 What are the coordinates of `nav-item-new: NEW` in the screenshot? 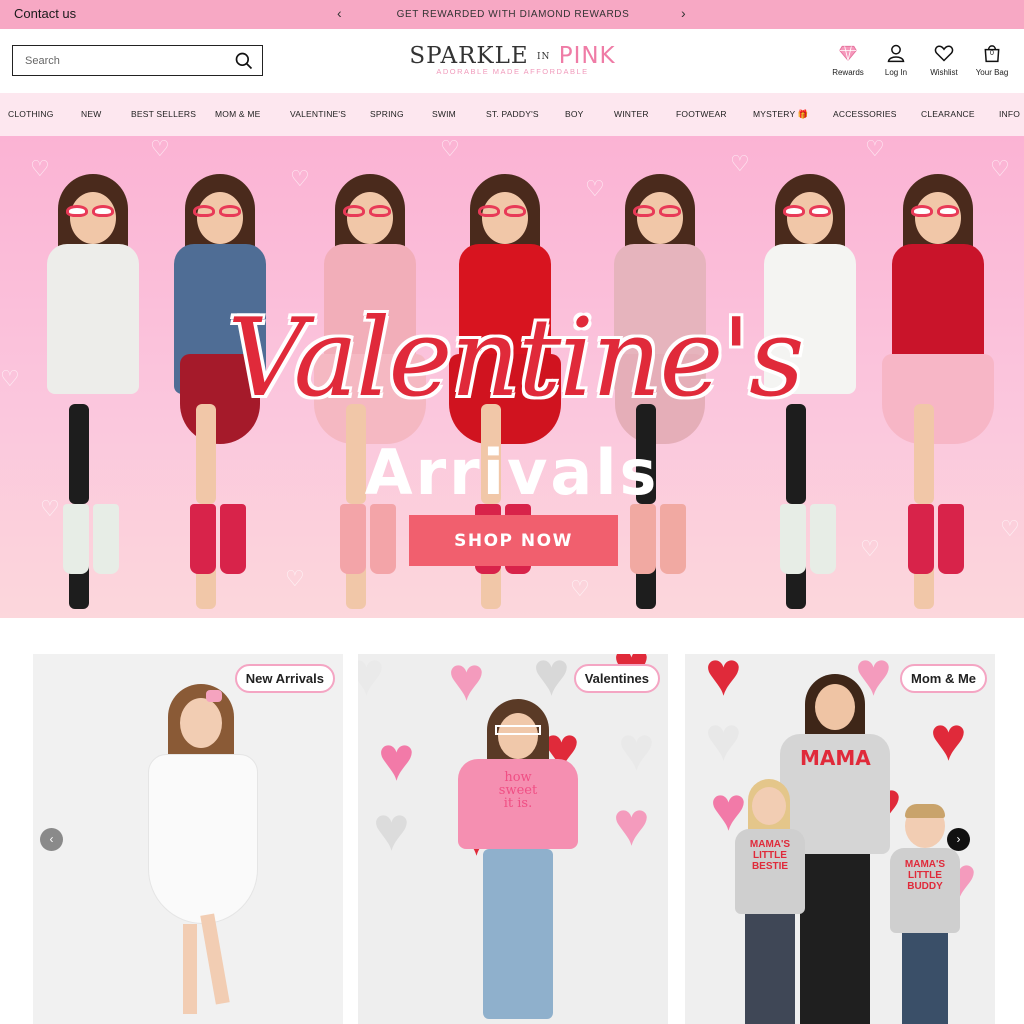 It's located at (91, 114).